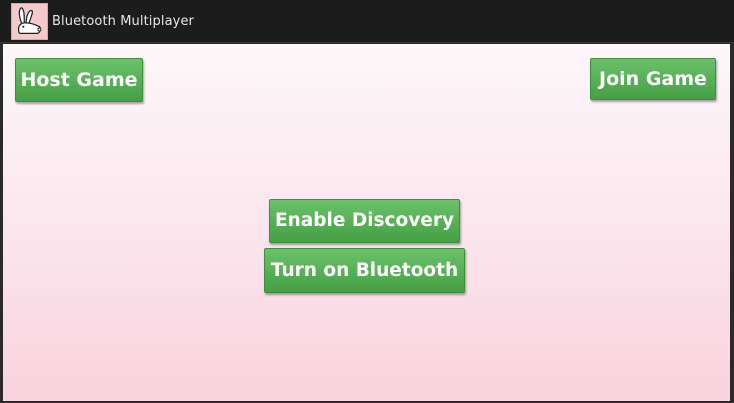  I want to click on window-border-right, so click(732, 223).